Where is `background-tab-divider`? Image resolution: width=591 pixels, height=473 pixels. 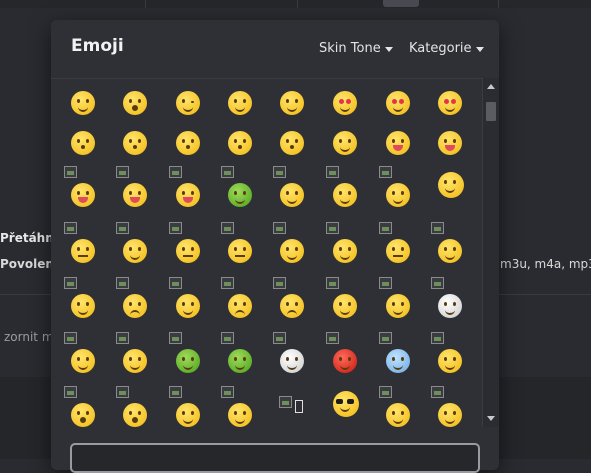
background-tab-divider is located at coordinates (297, 4).